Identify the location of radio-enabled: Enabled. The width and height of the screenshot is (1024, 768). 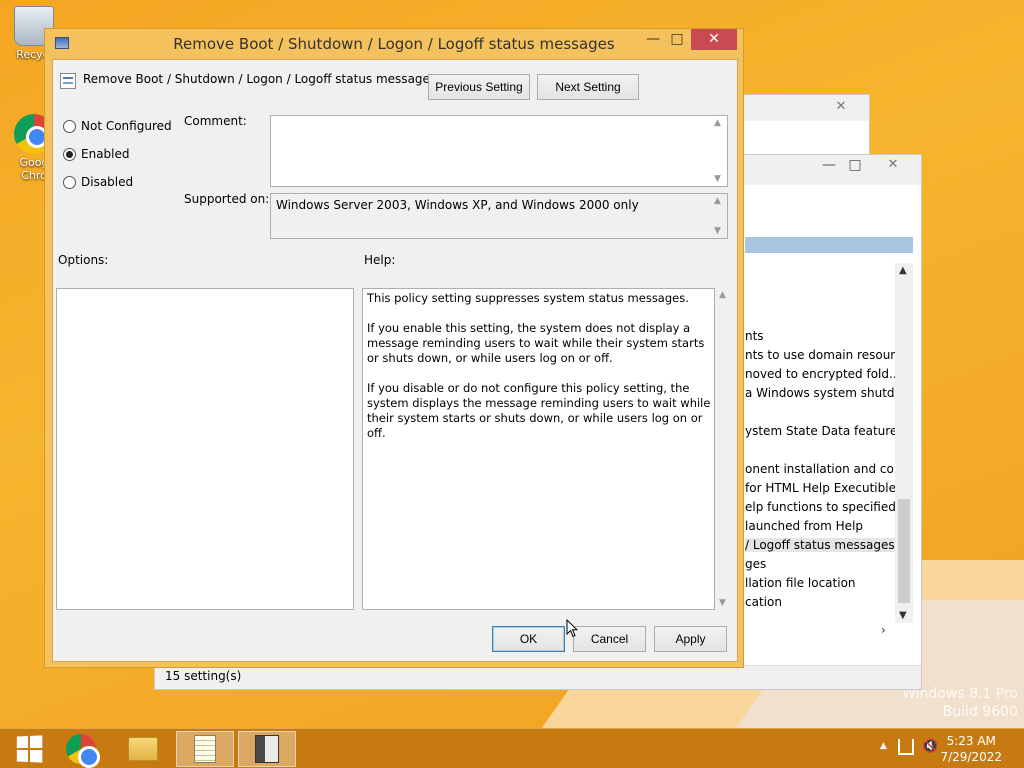
(96, 154).